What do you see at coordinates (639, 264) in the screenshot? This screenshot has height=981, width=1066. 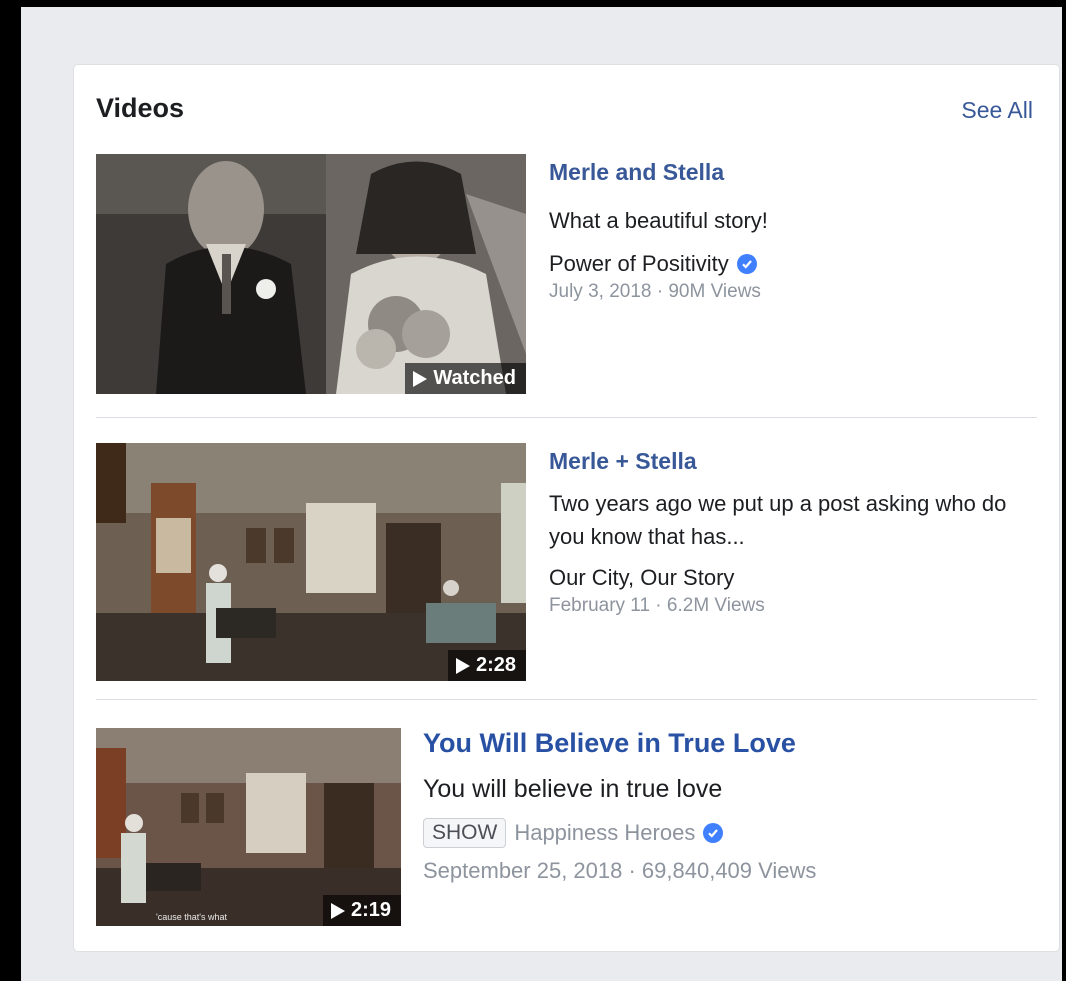 I see `source-name: Power of Positivity` at bounding box center [639, 264].